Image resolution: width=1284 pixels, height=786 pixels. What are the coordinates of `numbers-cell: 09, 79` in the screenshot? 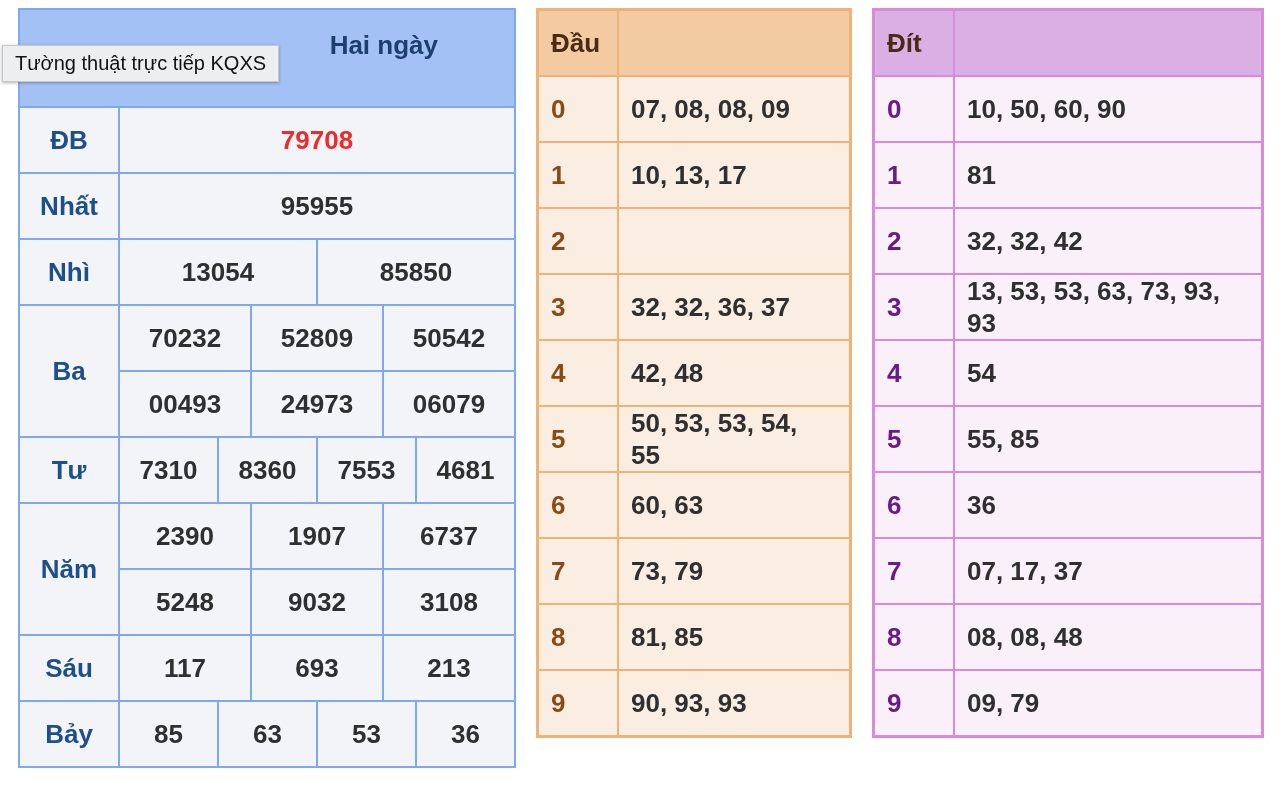 It's located at (1108, 703).